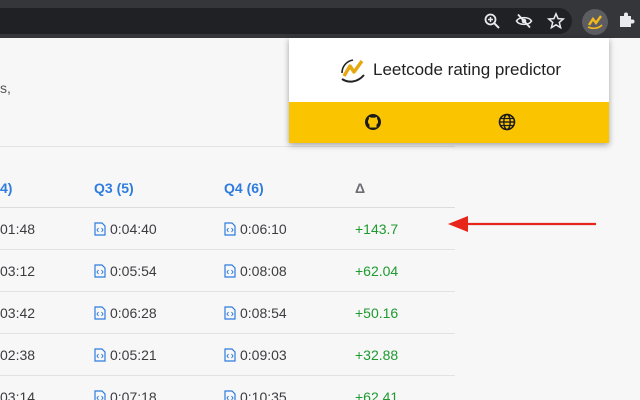  I want to click on delta-value: +62.04, so click(377, 271).